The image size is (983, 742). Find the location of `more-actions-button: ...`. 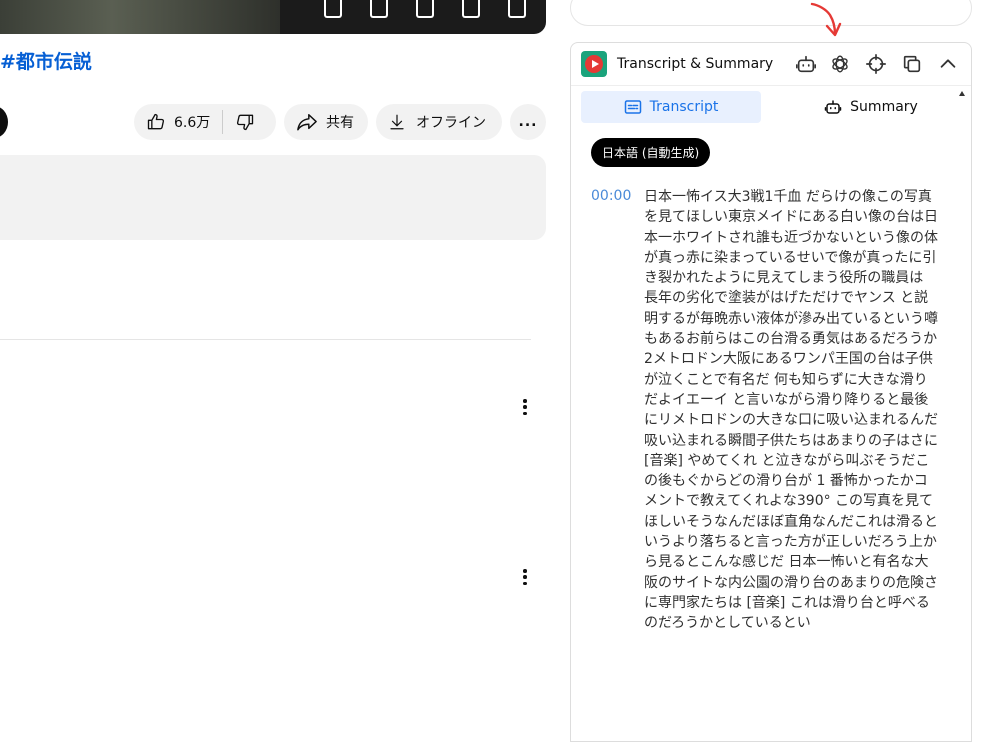

more-actions-button: ... is located at coordinates (528, 122).